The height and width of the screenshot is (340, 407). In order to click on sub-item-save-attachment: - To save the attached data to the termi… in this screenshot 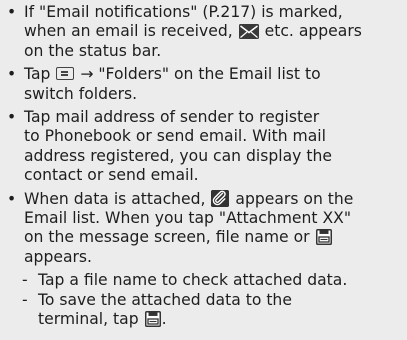, I will do `click(203, 310)`.